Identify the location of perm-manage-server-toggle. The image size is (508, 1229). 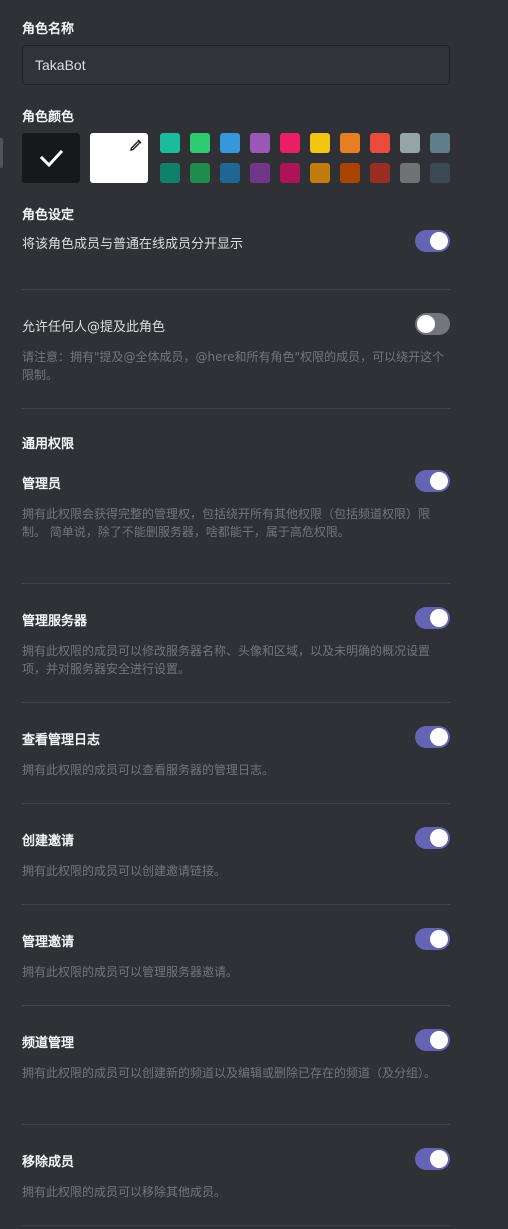
(432, 618).